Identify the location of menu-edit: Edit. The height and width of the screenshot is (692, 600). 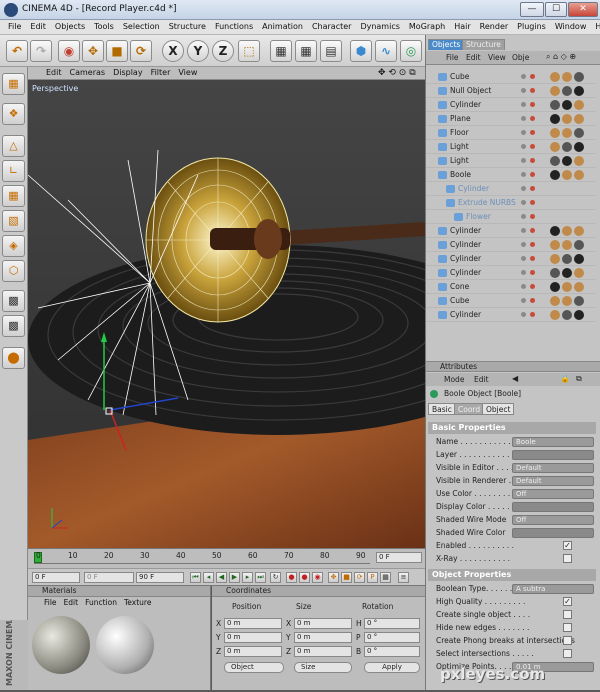
(38, 27).